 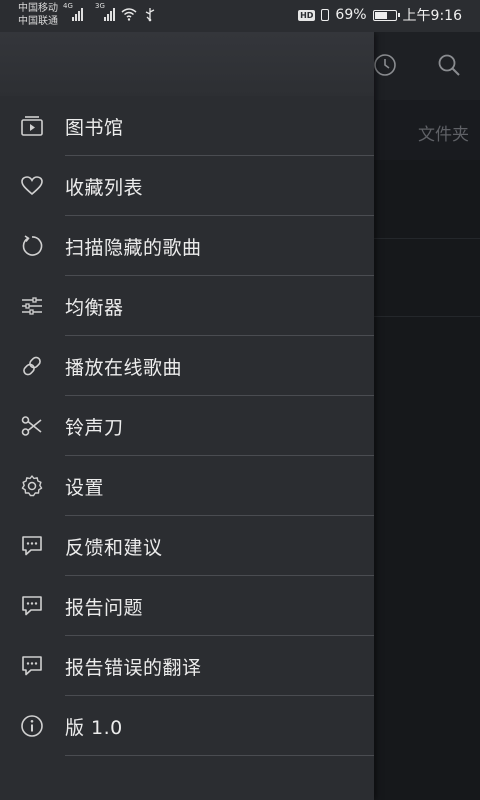 I want to click on heart-icon, so click(x=32, y=186).